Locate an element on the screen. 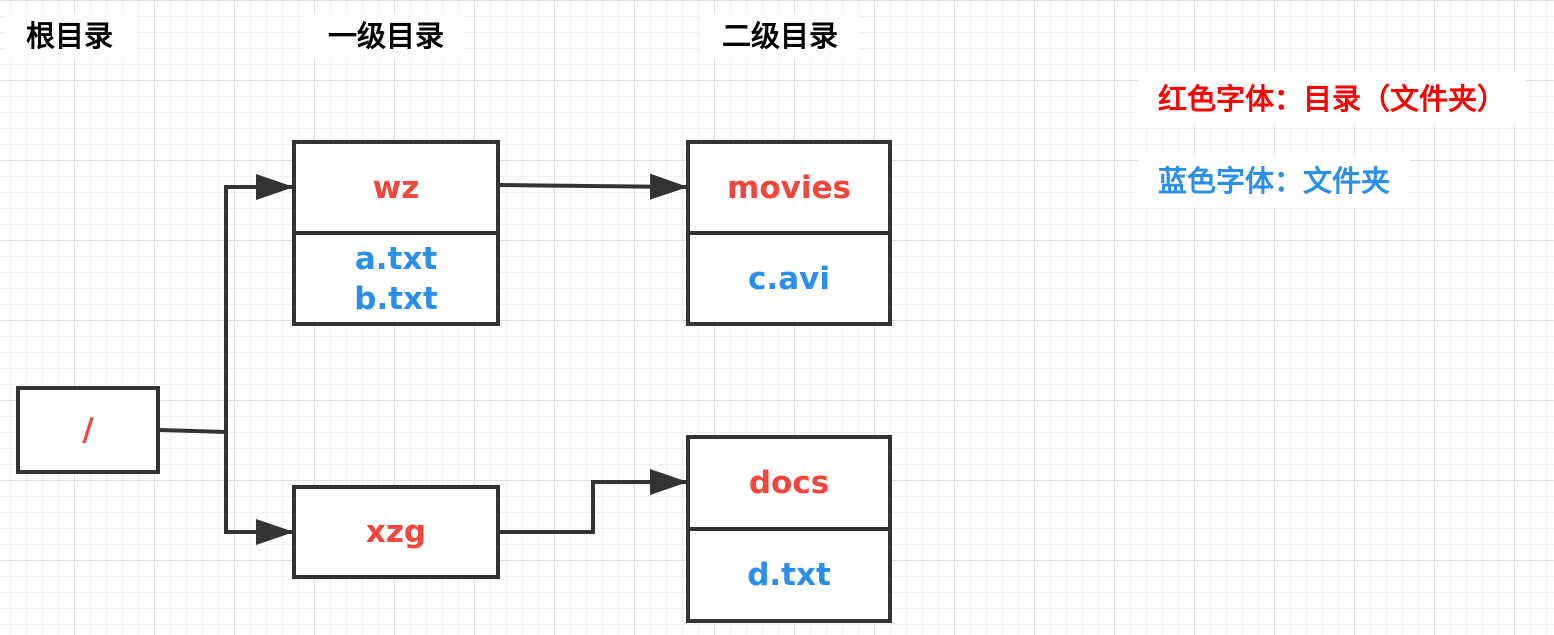 Image resolution: width=1554 pixels, height=635 pixels. node-xzg-name: xzg is located at coordinates (396, 532).